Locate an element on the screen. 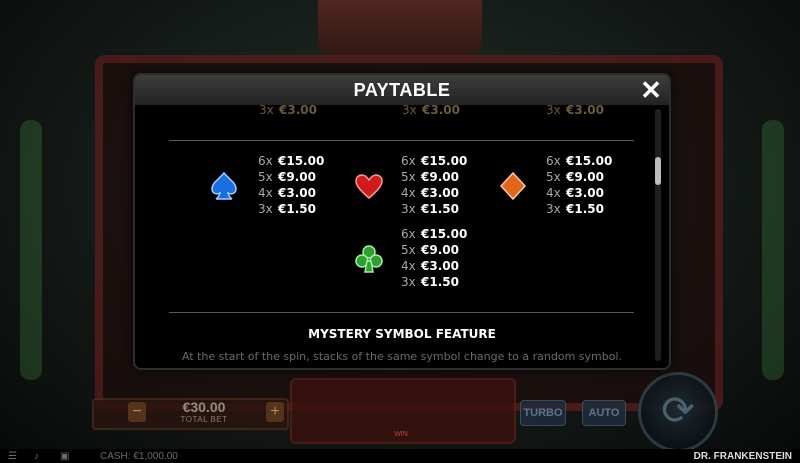 Image resolution: width=800 pixels, height=463 pixels. sound-icon: ♪ is located at coordinates (36, 456).